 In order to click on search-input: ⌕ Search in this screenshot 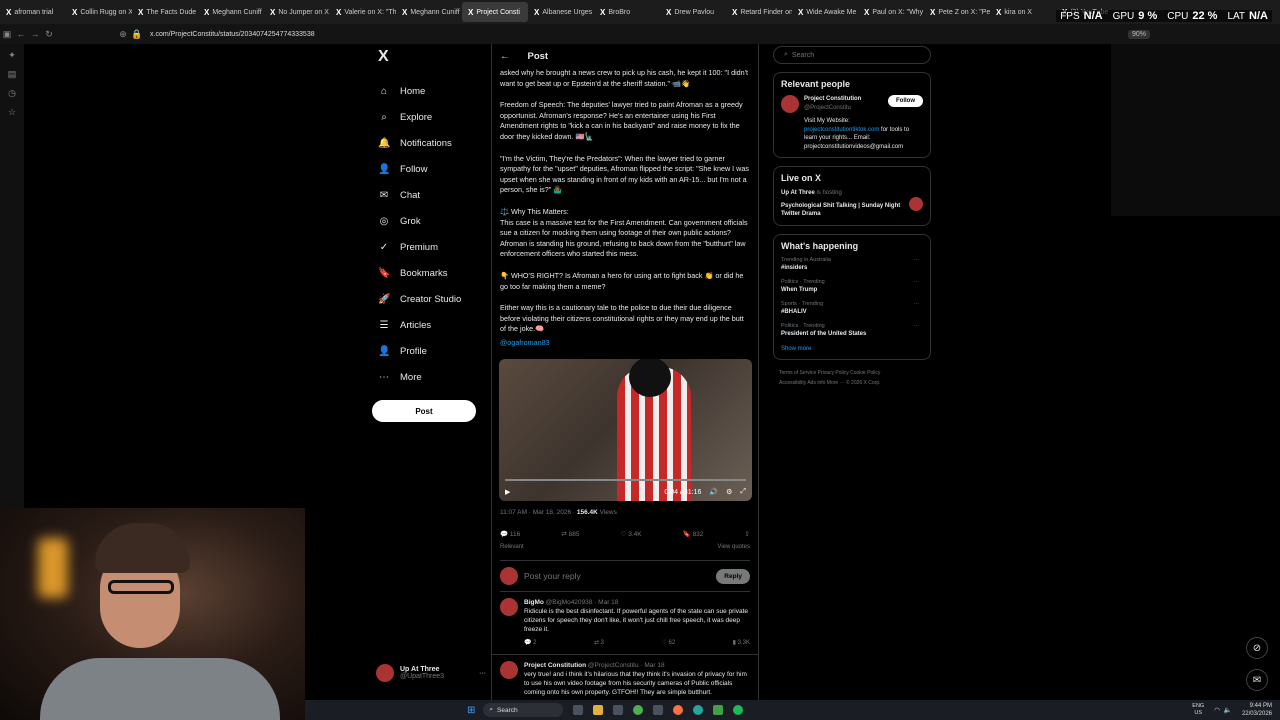, I will do `click(852, 55)`.